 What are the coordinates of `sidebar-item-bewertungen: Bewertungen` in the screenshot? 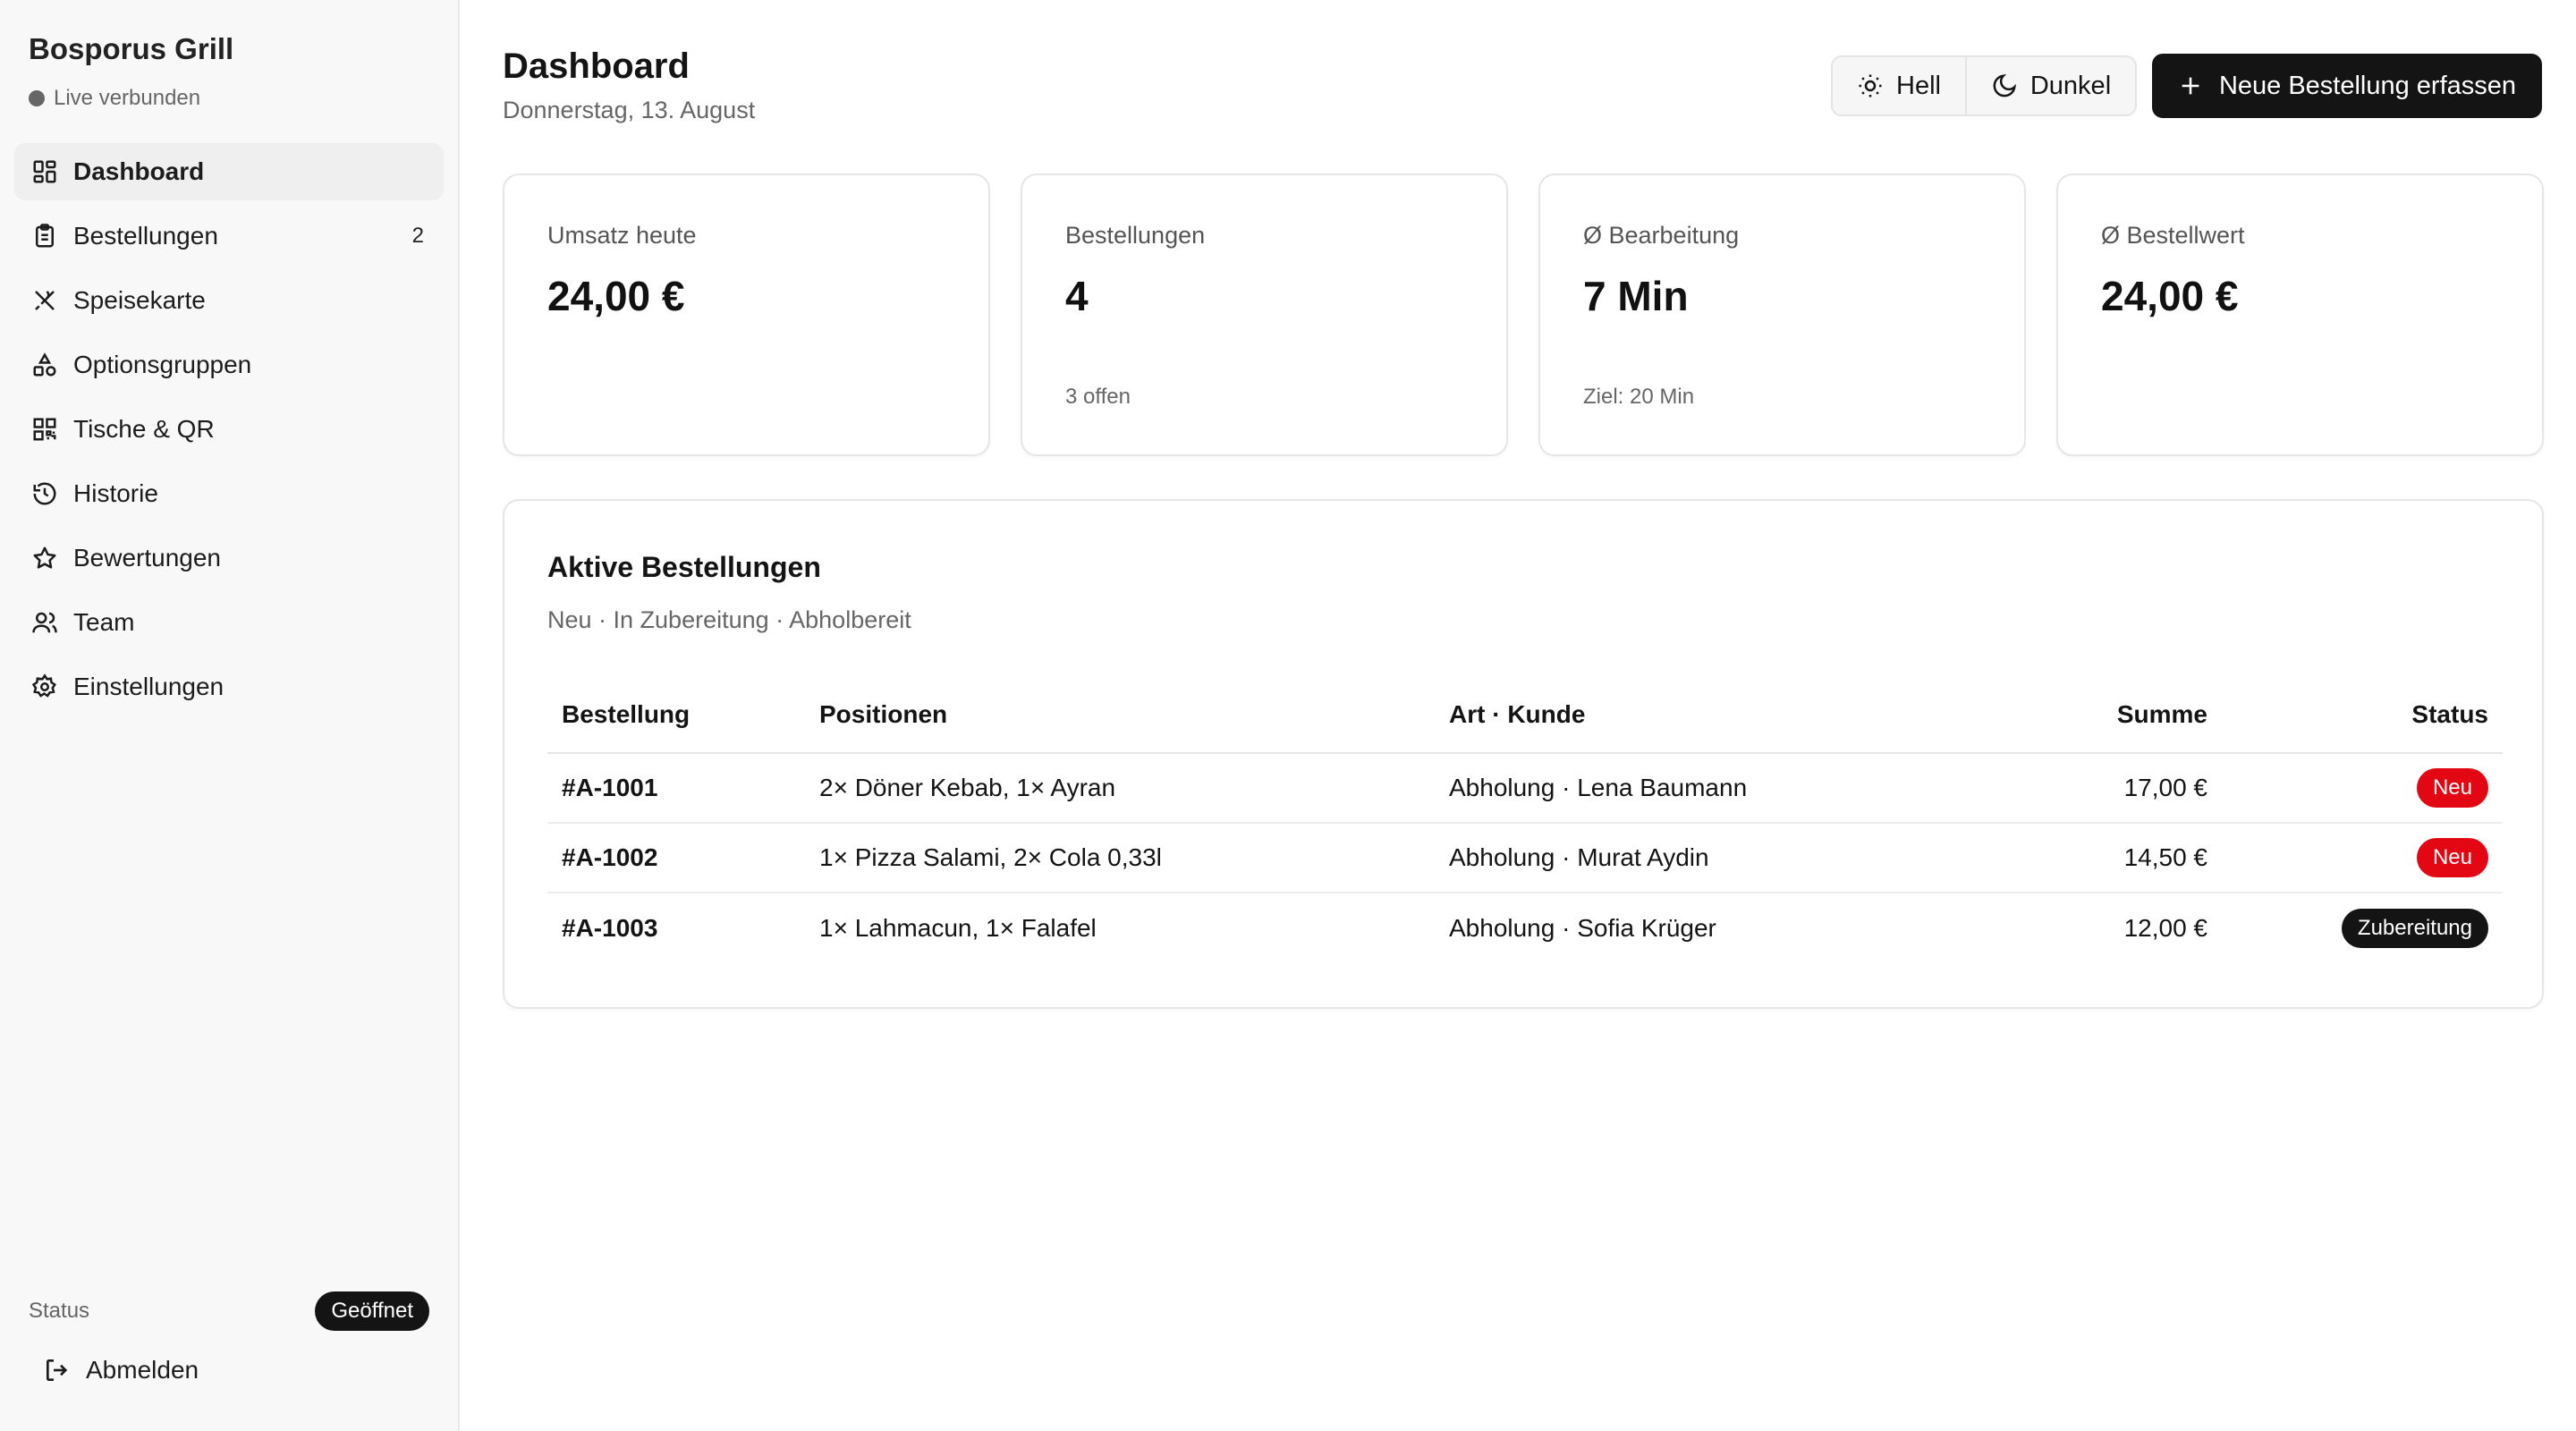 It's located at (229, 558).